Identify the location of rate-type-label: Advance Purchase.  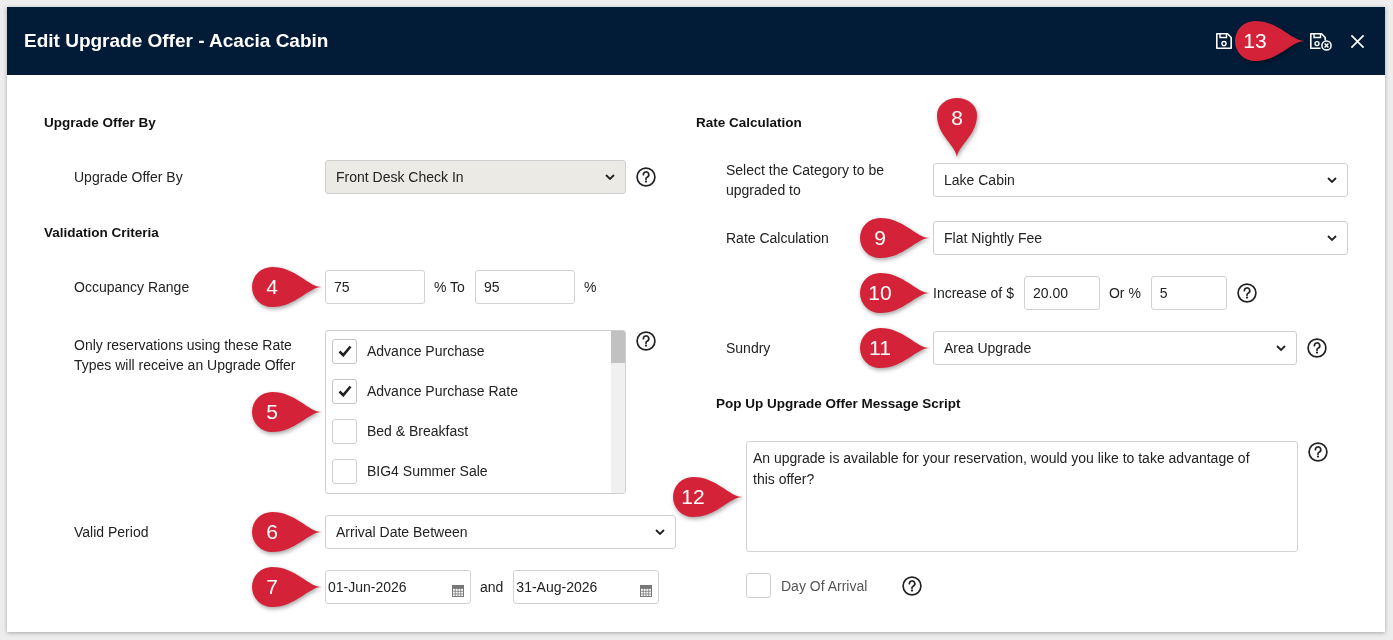
(426, 351).